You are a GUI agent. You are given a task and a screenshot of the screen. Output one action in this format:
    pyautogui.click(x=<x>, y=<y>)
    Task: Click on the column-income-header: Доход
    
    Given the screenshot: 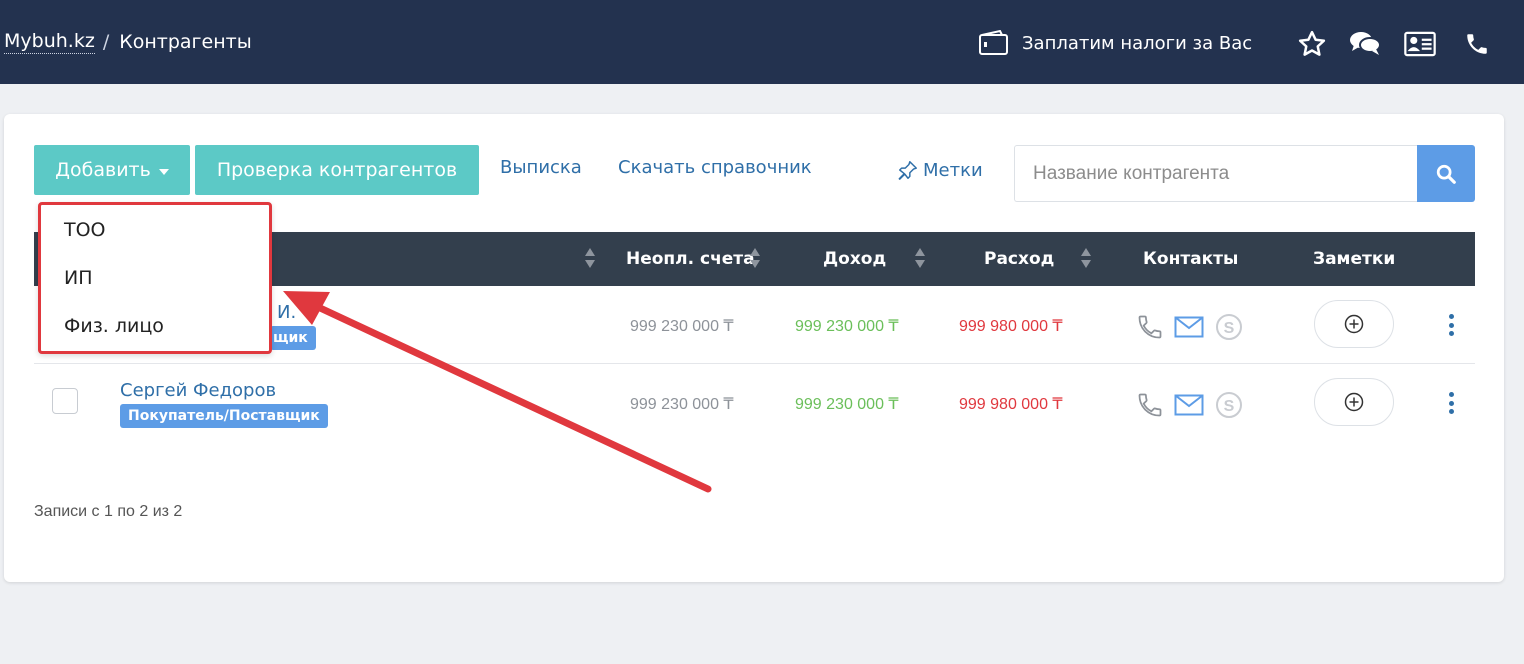 What is the action you would take?
    pyautogui.click(x=854, y=259)
    